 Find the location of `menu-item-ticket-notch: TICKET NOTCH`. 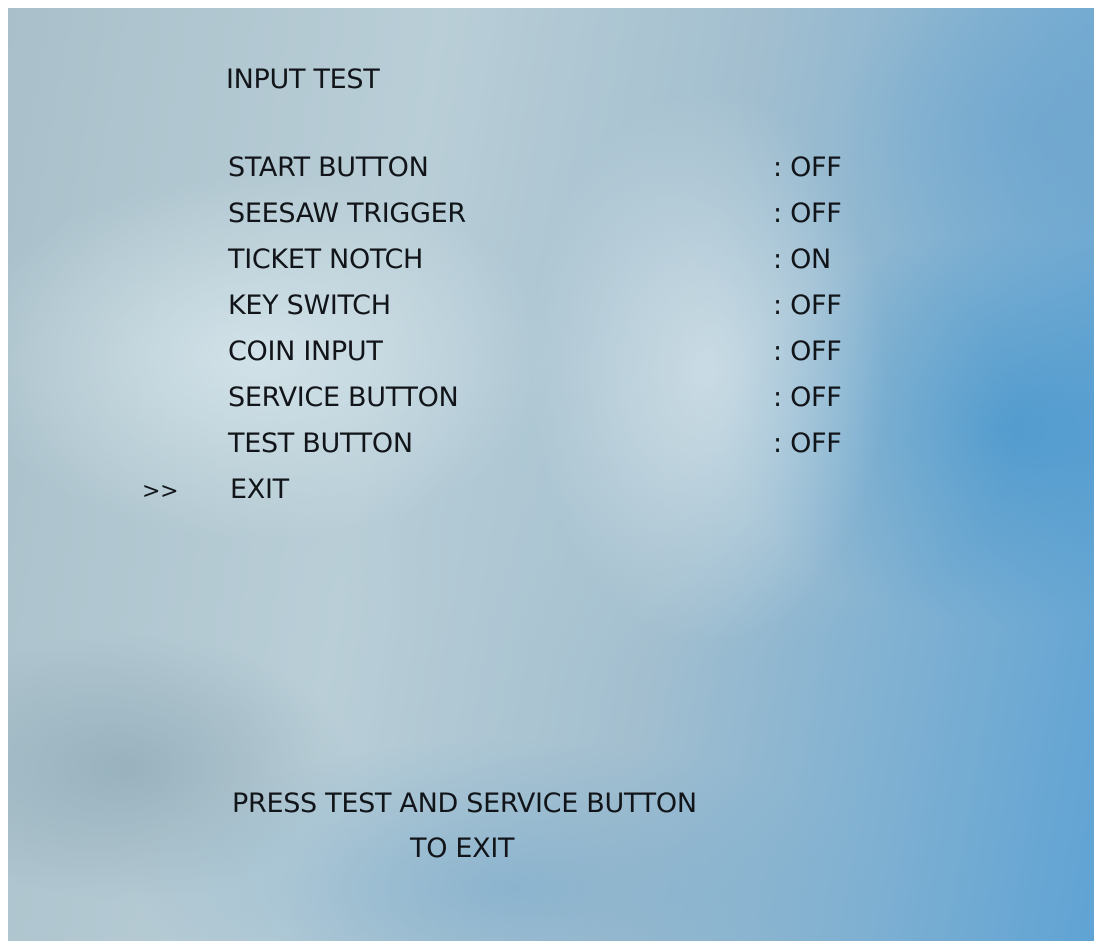

menu-item-ticket-notch: TICKET NOTCH is located at coordinates (325, 259).